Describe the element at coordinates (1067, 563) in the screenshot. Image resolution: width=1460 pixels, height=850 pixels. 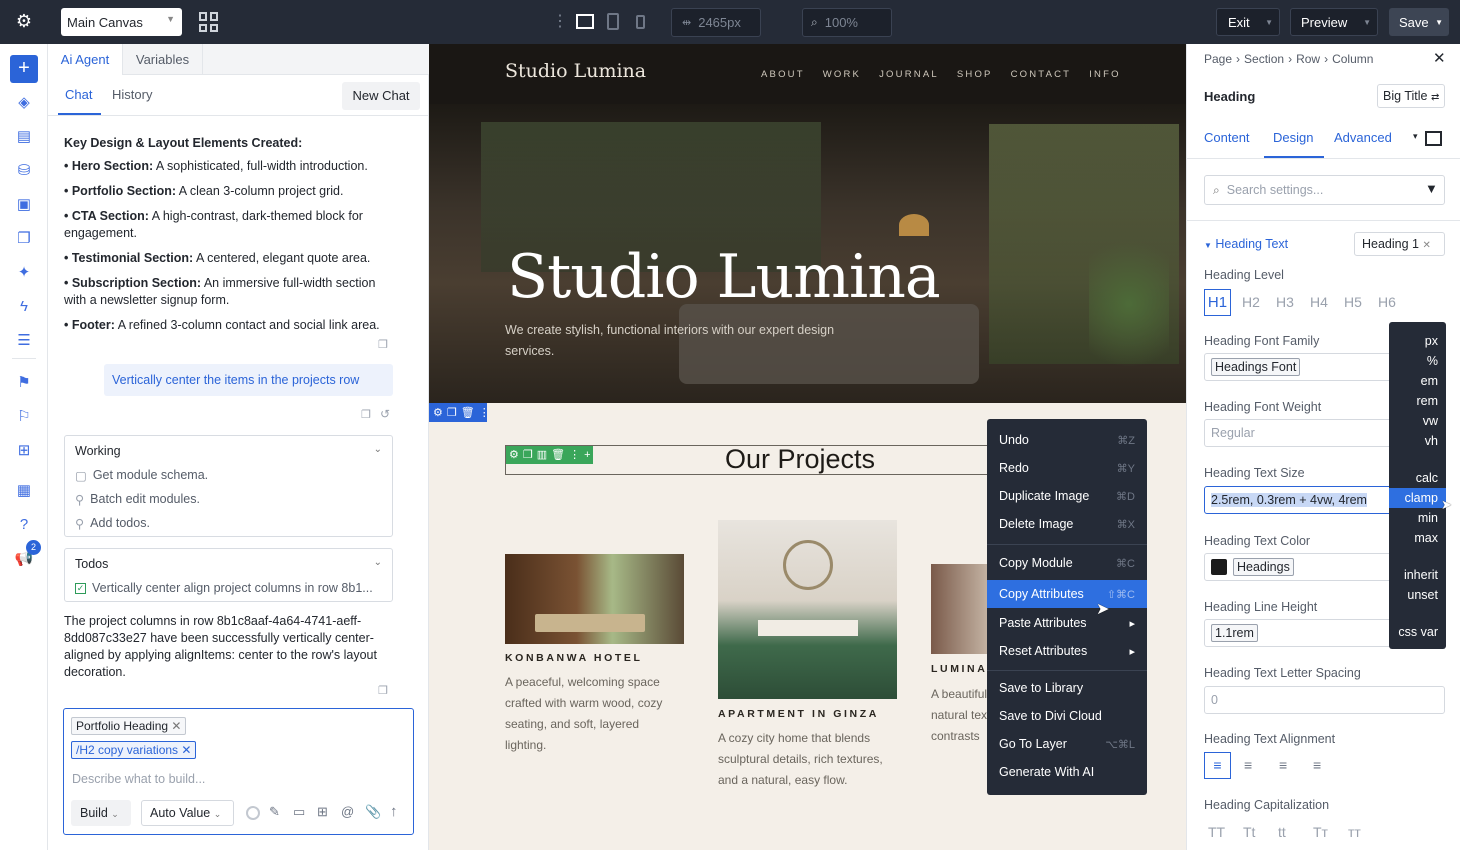
I see `menu-item-copy-module: Copy Module ⌘C` at that location.